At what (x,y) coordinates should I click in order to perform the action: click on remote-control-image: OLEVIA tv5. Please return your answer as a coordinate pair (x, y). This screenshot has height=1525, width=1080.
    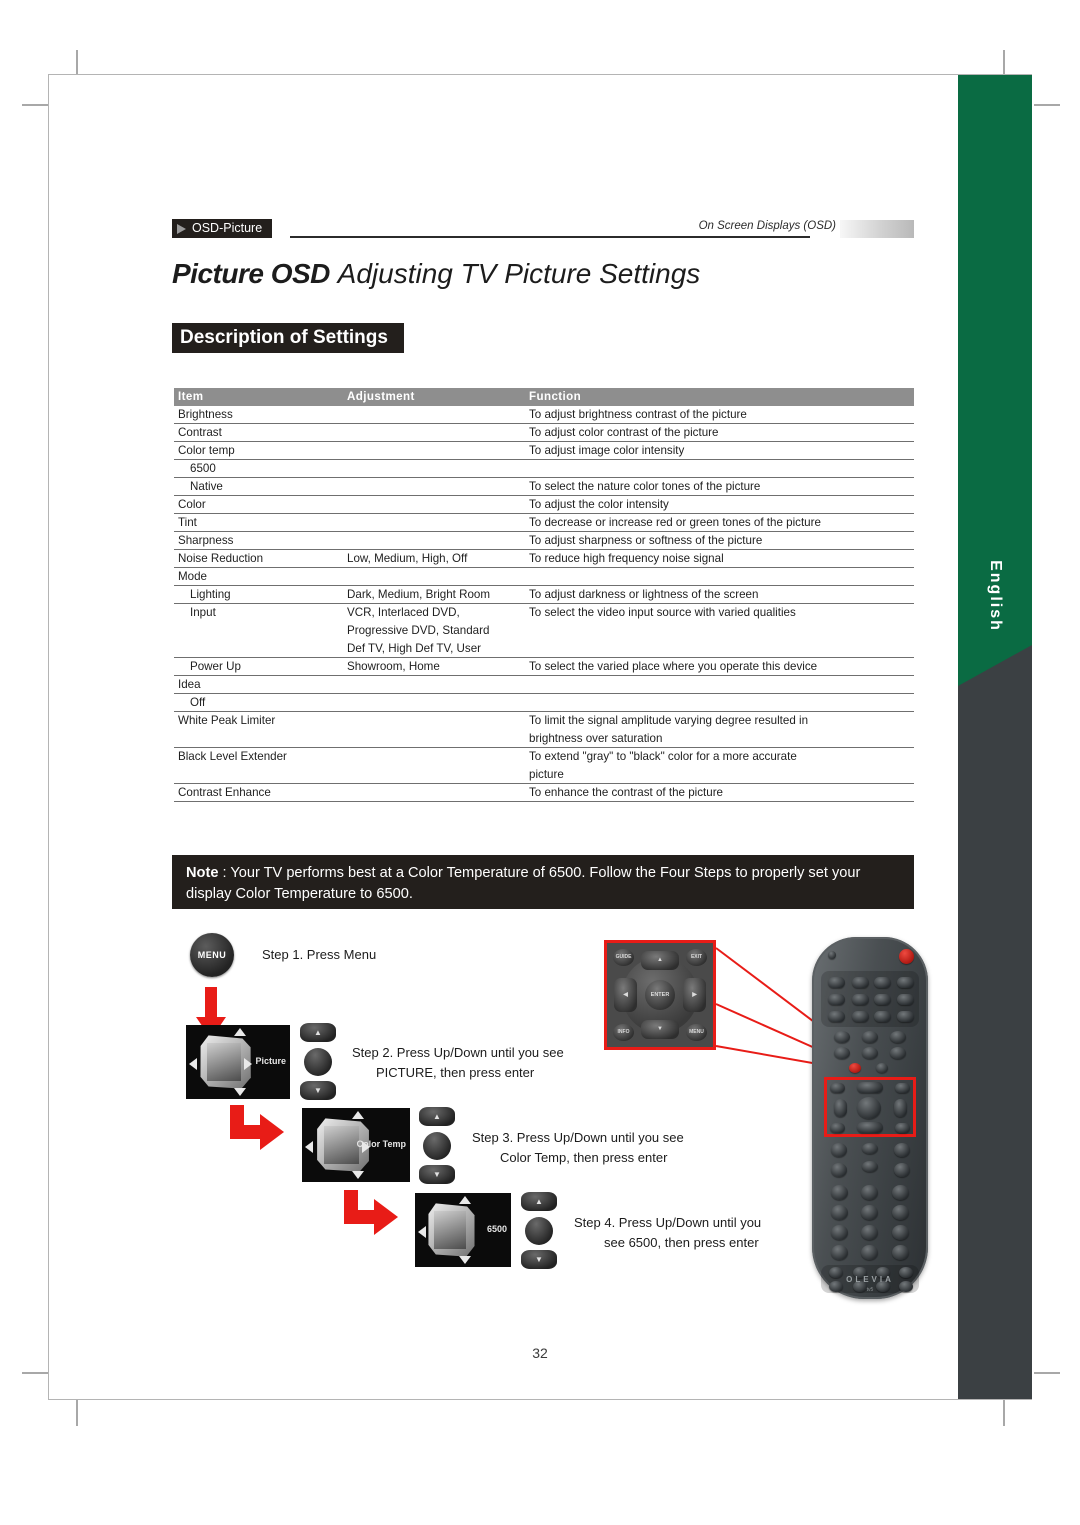
    Looking at the image, I should click on (870, 1118).